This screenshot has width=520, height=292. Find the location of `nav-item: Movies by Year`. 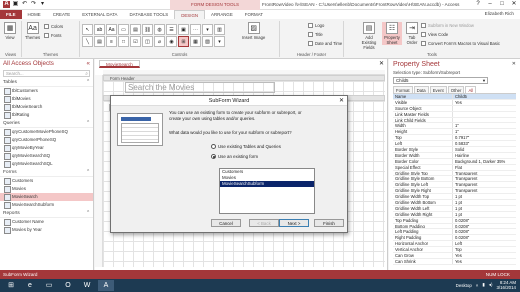

nav-item: Movies by Year is located at coordinates (46, 230).